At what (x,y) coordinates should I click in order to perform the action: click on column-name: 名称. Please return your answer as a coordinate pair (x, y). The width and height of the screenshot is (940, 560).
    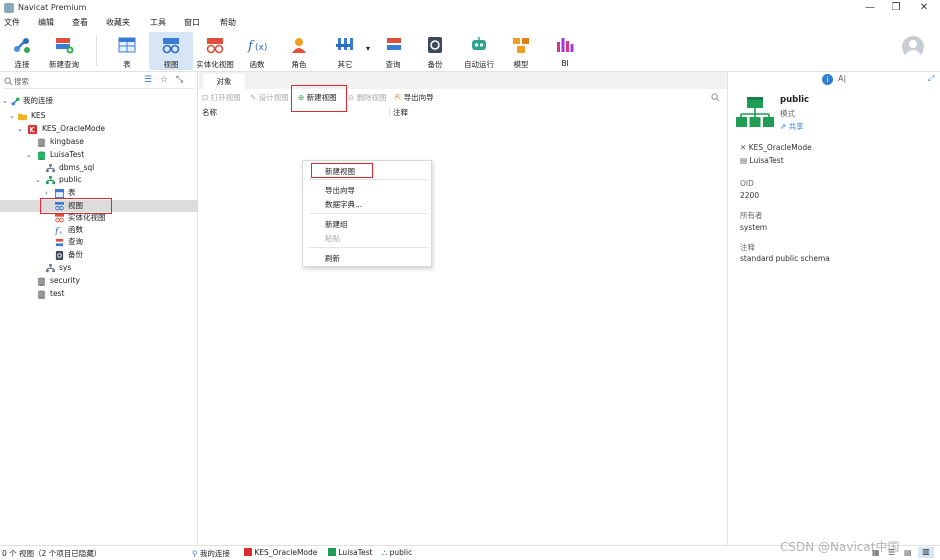
    Looking at the image, I should click on (209, 112).